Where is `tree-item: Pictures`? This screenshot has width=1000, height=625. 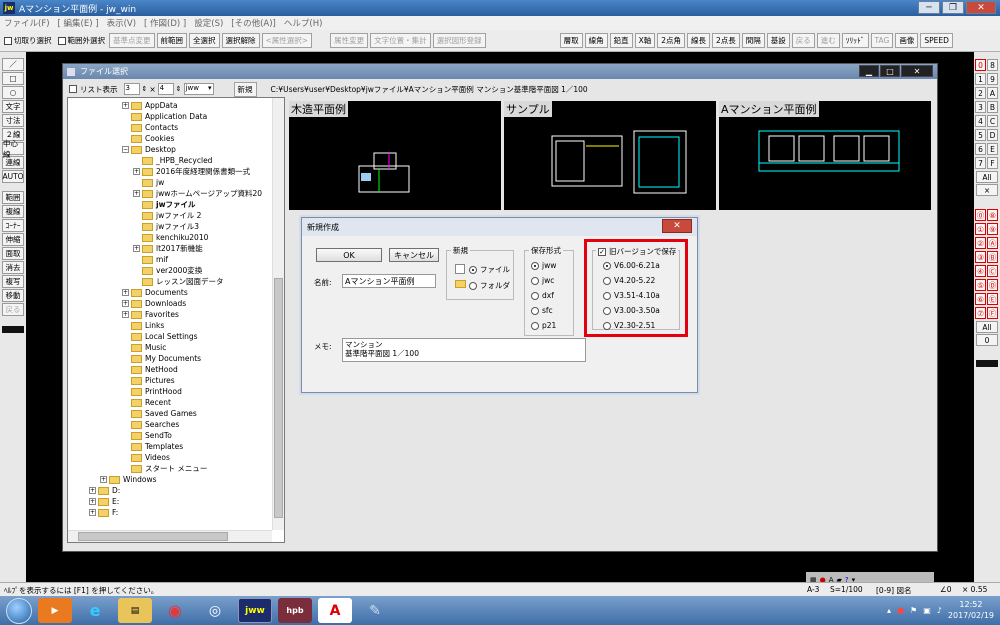
tree-item: Pictures is located at coordinates (153, 380).